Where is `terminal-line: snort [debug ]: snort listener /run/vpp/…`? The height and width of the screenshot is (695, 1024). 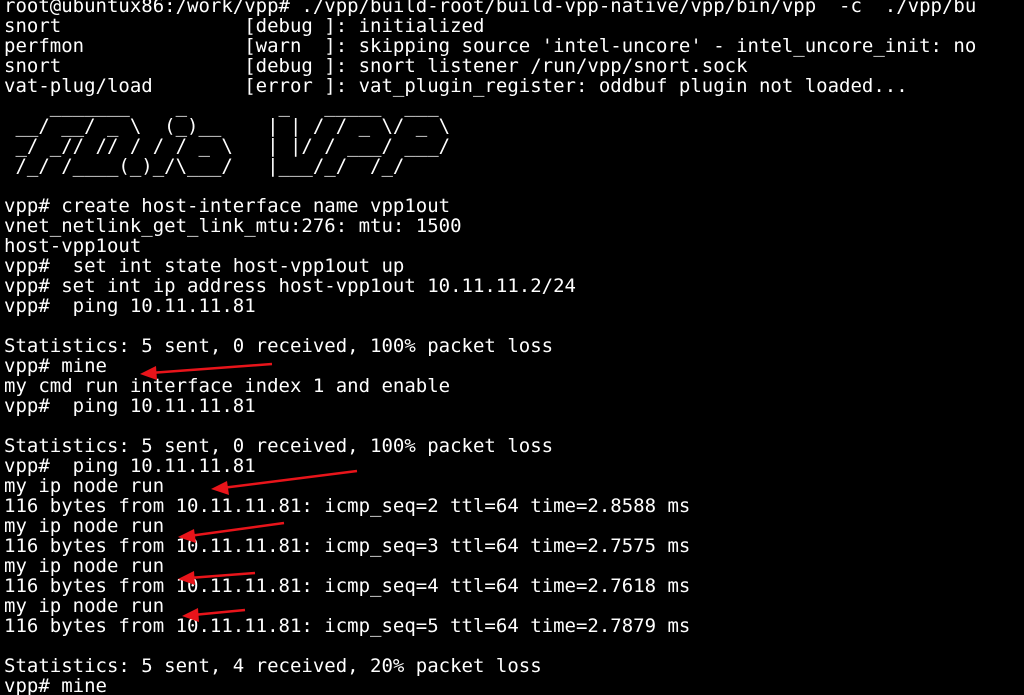 terminal-line: snort [debug ]: snort listener /run/vpp/… is located at coordinates (376, 66).